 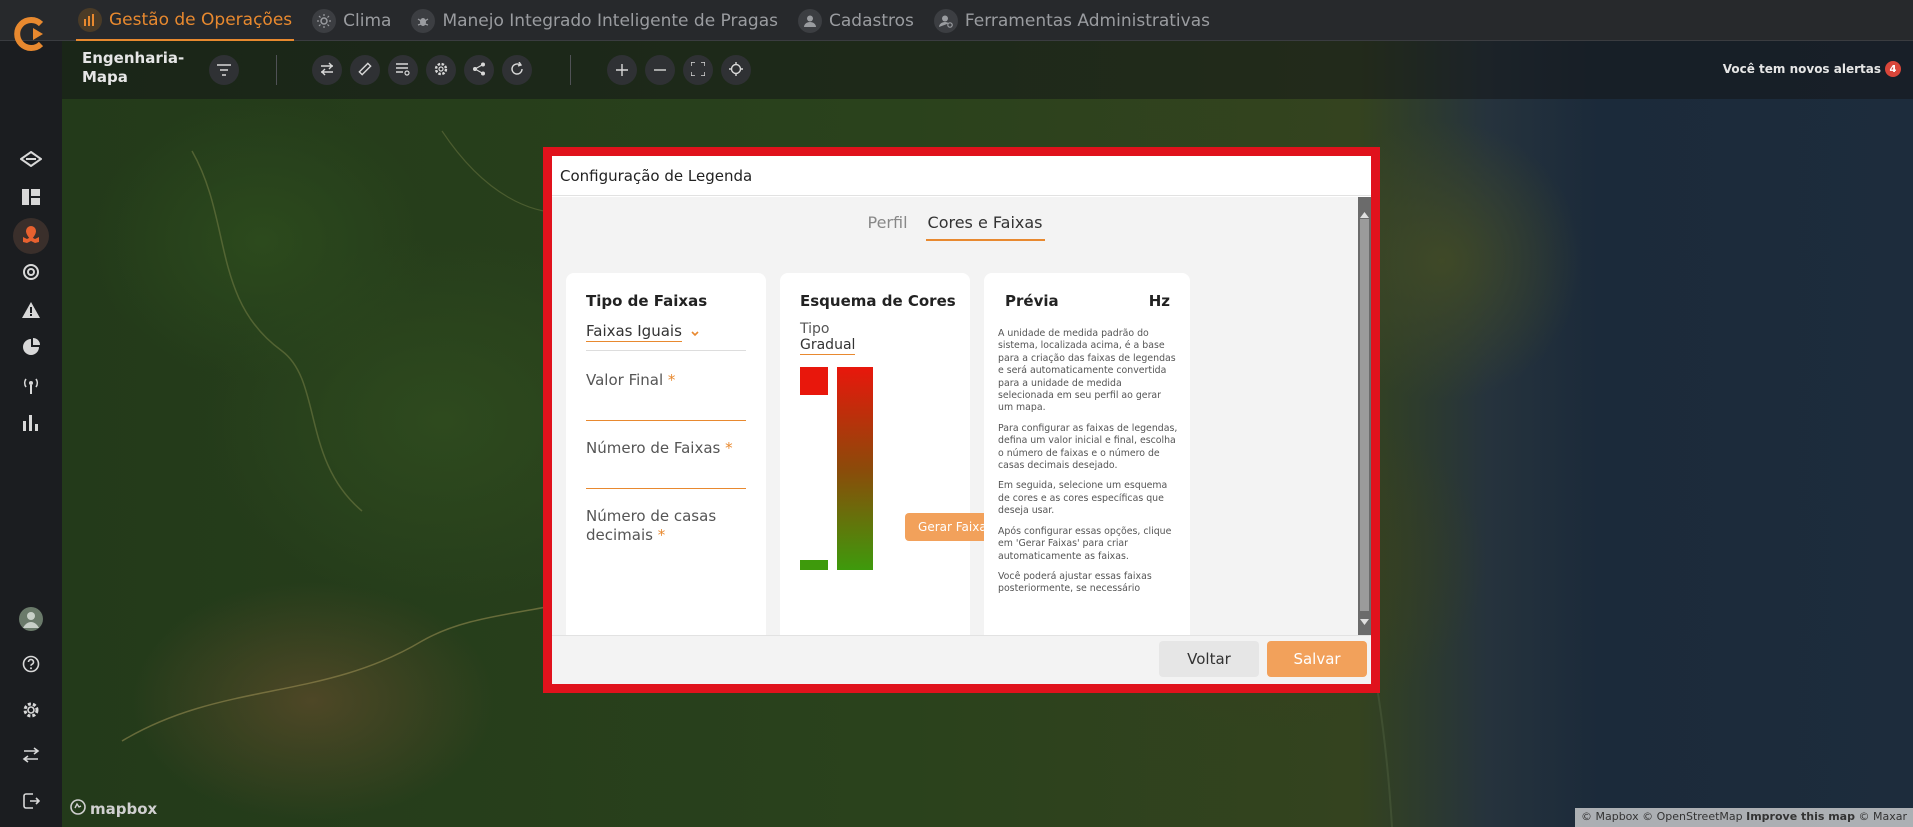 I want to click on scrollbar-thumb, so click(x=1364, y=415).